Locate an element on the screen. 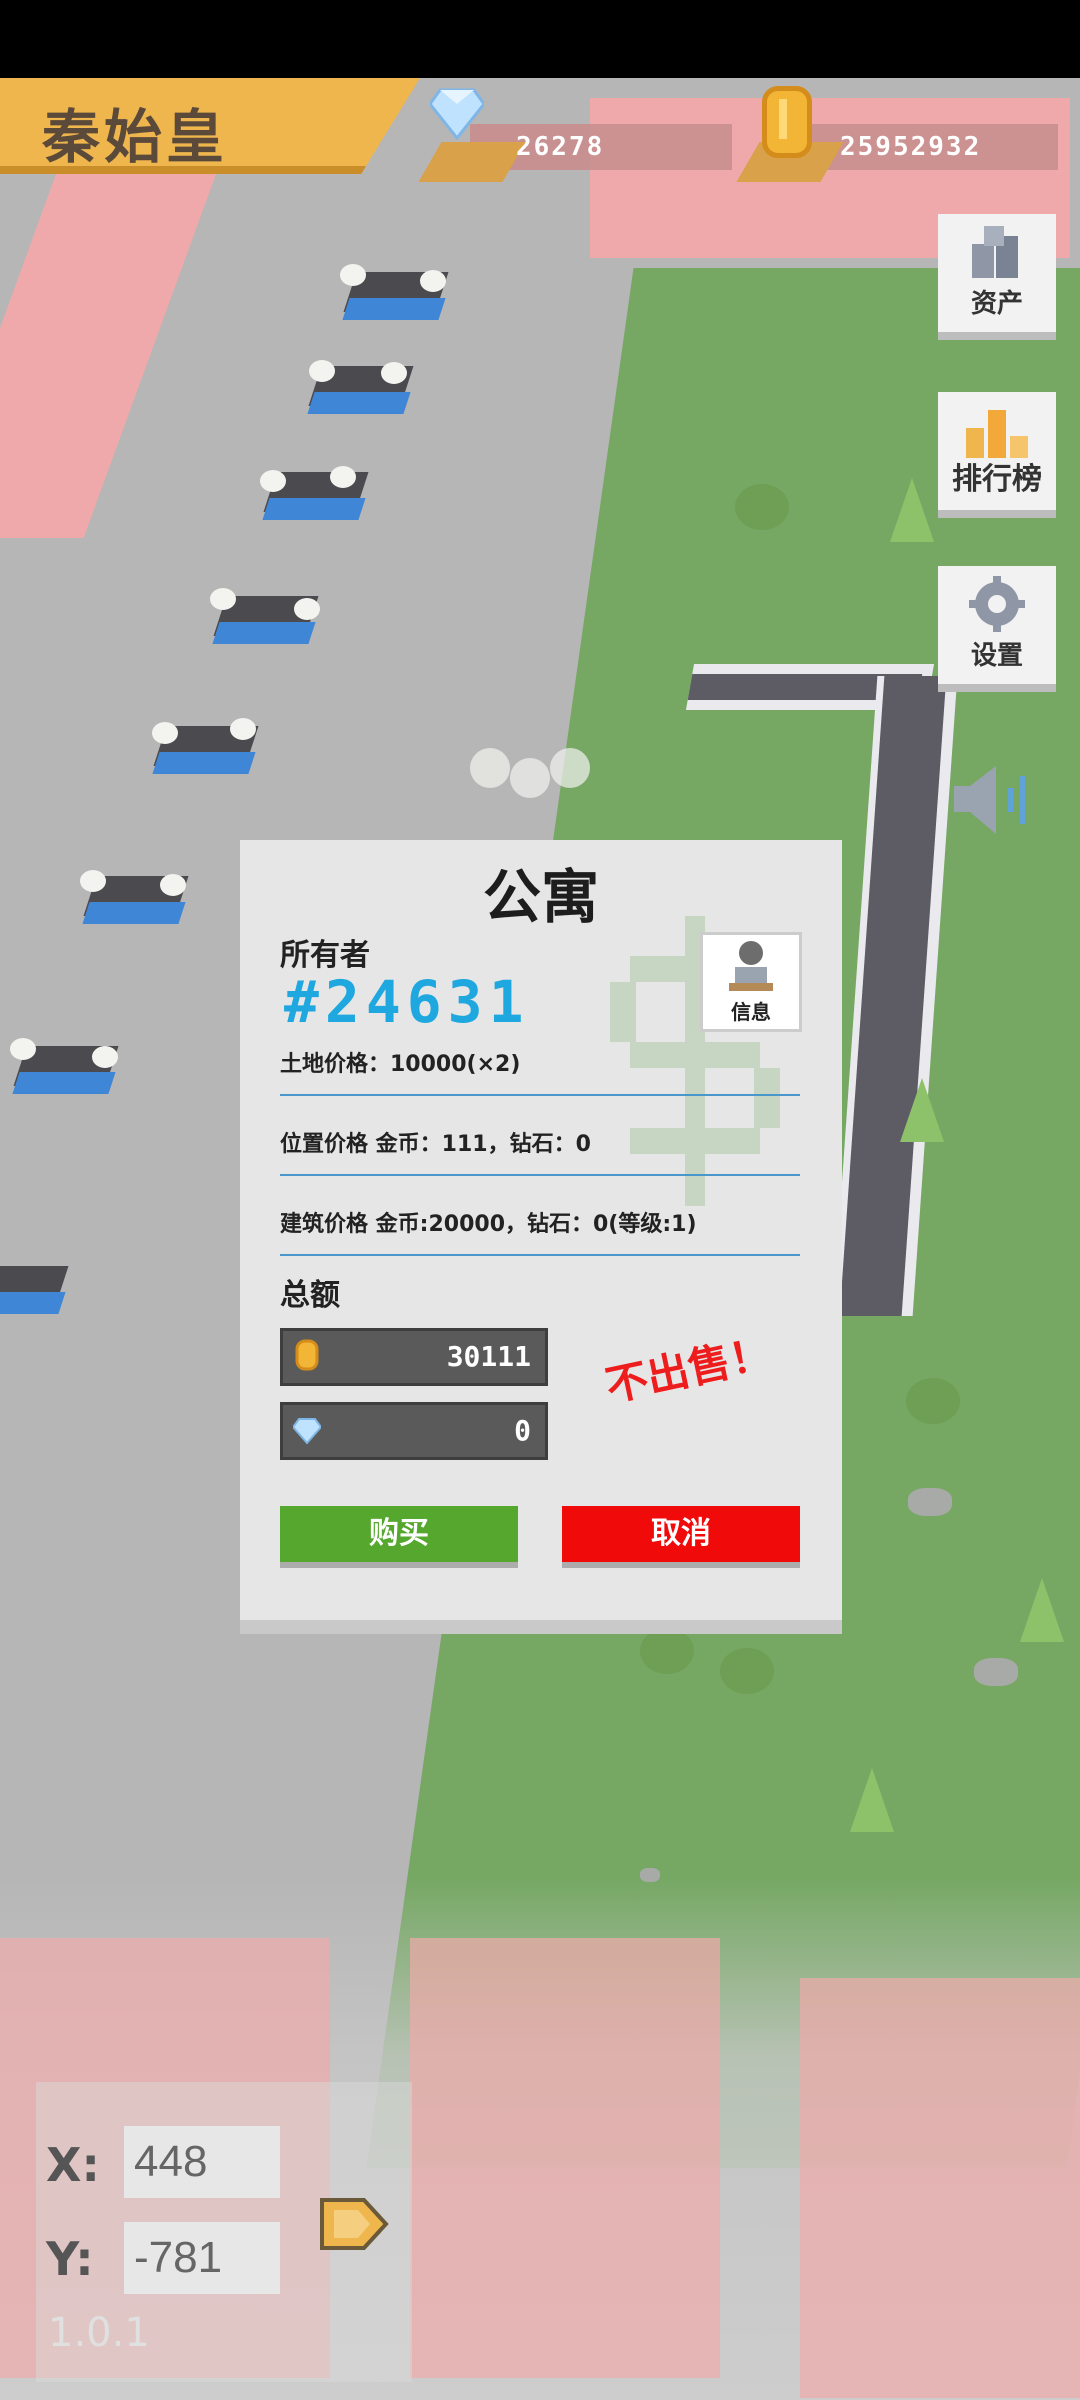 The image size is (1080, 2400). sound-icon is located at coordinates (1000, 800).